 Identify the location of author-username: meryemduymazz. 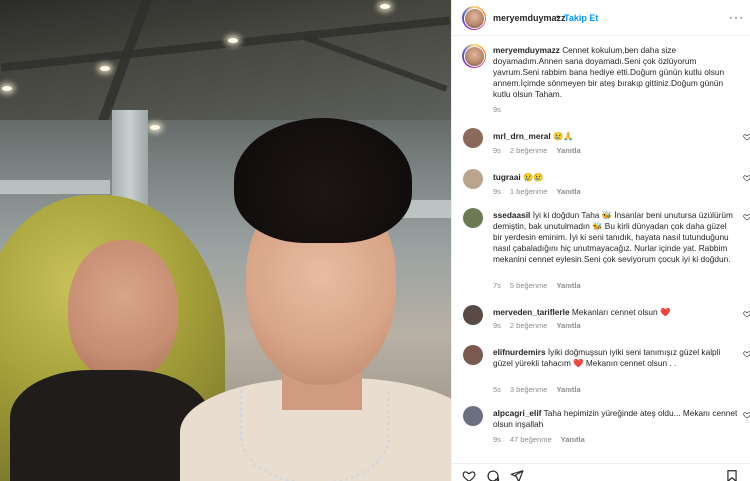
(529, 18).